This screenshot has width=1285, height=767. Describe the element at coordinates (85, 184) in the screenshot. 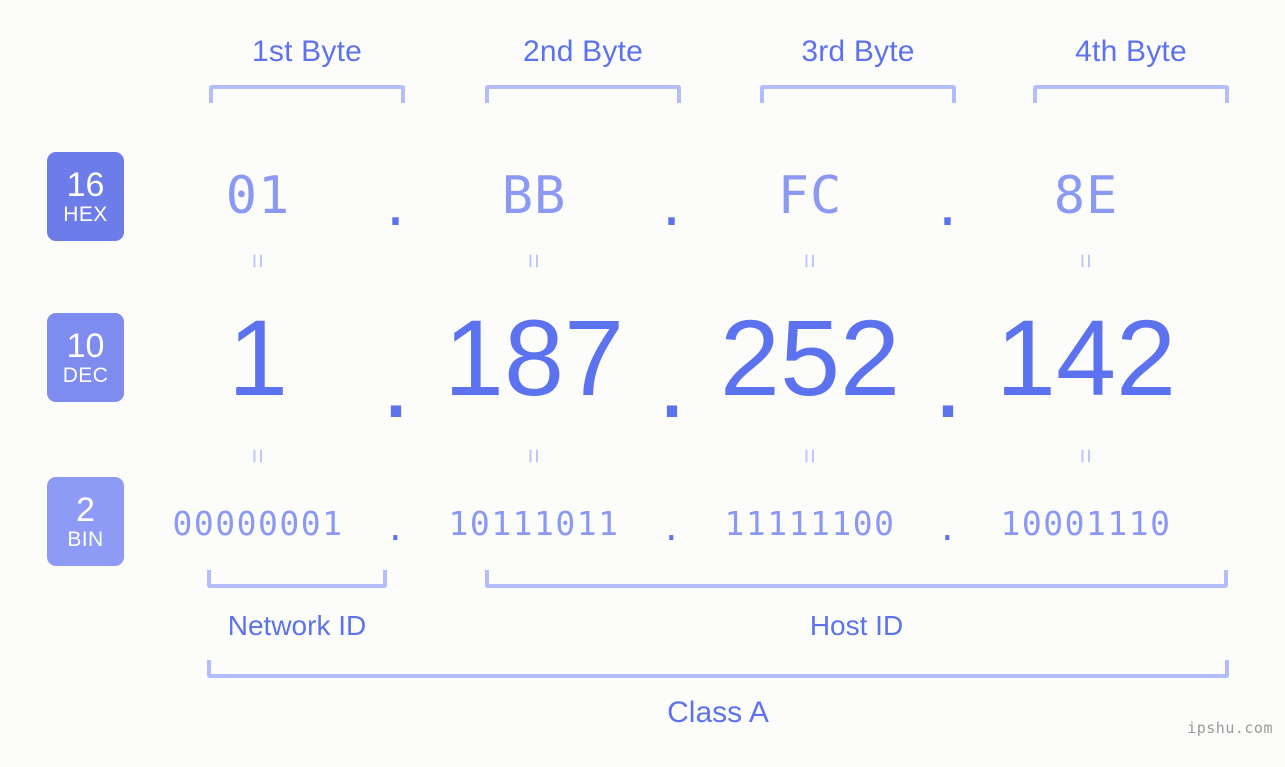

I see `base-badge-hex-number: 16` at that location.